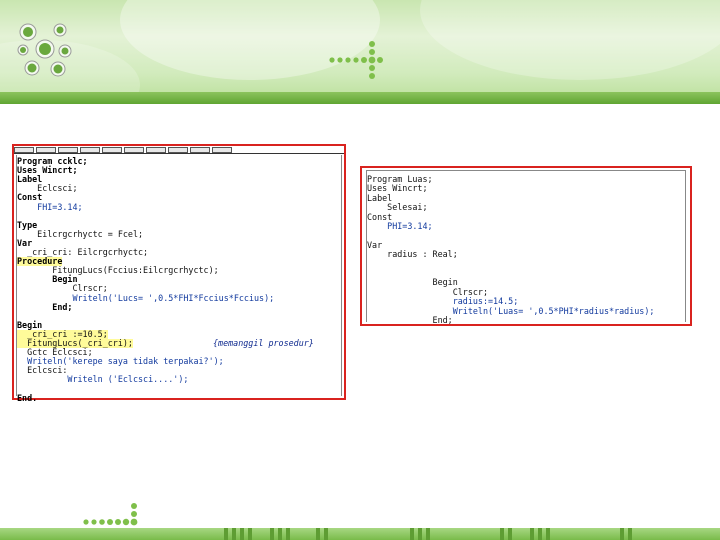 The height and width of the screenshot is (540, 720). I want to click on file-icon, so click(24, 149).